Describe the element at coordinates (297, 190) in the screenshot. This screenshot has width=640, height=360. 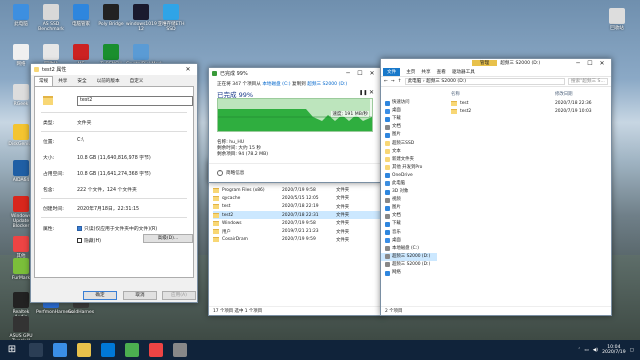
I see `file-row: Program Files (x86) 2020/7/19 9:58 文件夹` at that location.